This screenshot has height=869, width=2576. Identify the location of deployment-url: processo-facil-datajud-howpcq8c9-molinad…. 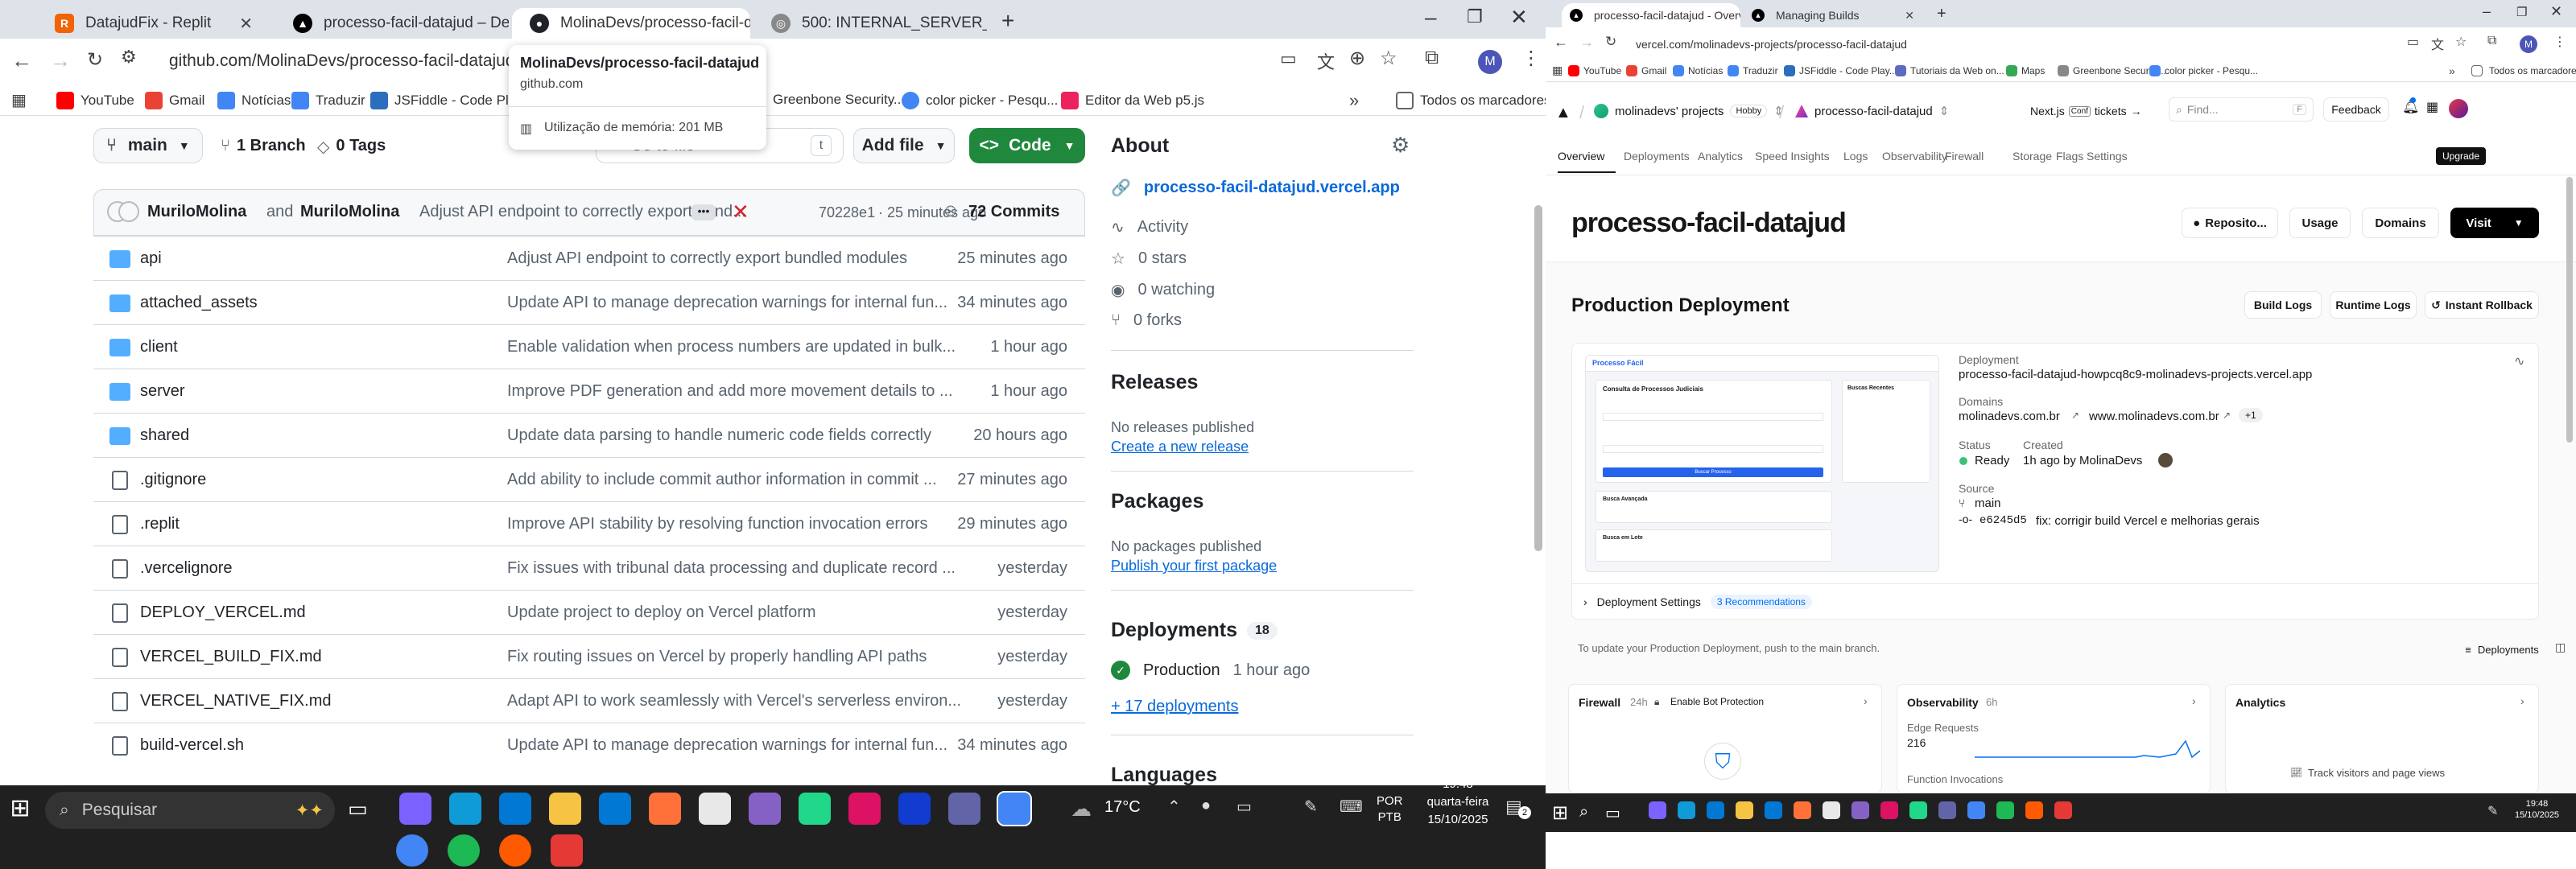
(2135, 374).